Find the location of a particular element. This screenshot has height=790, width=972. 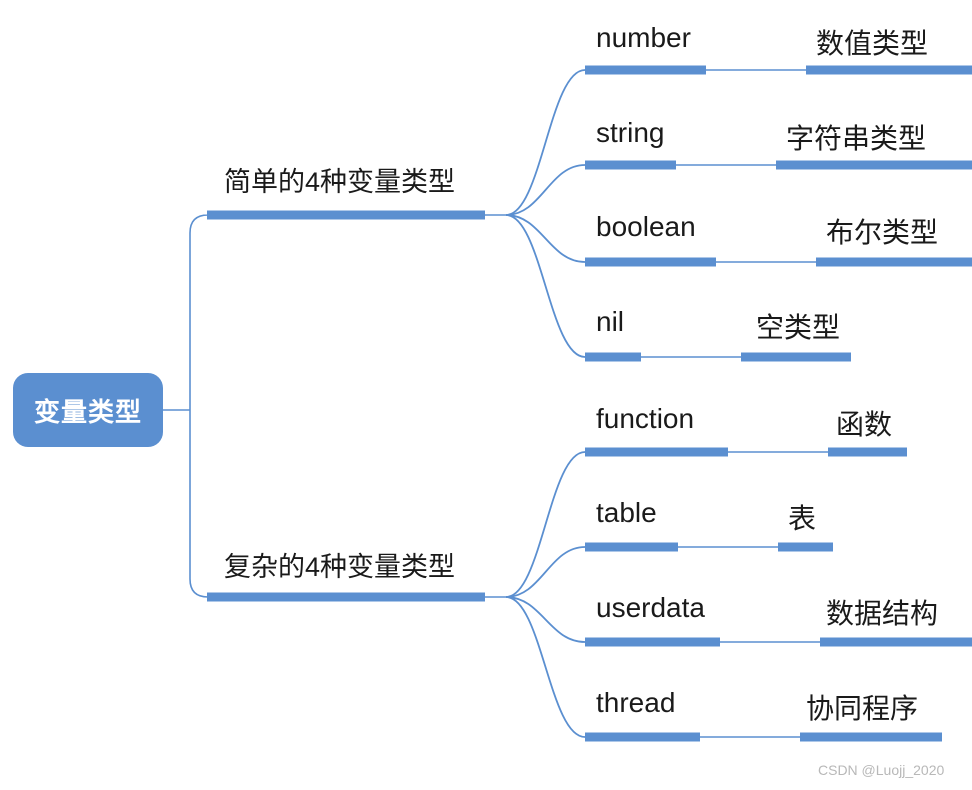

root-node-label: 变量类型 is located at coordinates (87, 411).